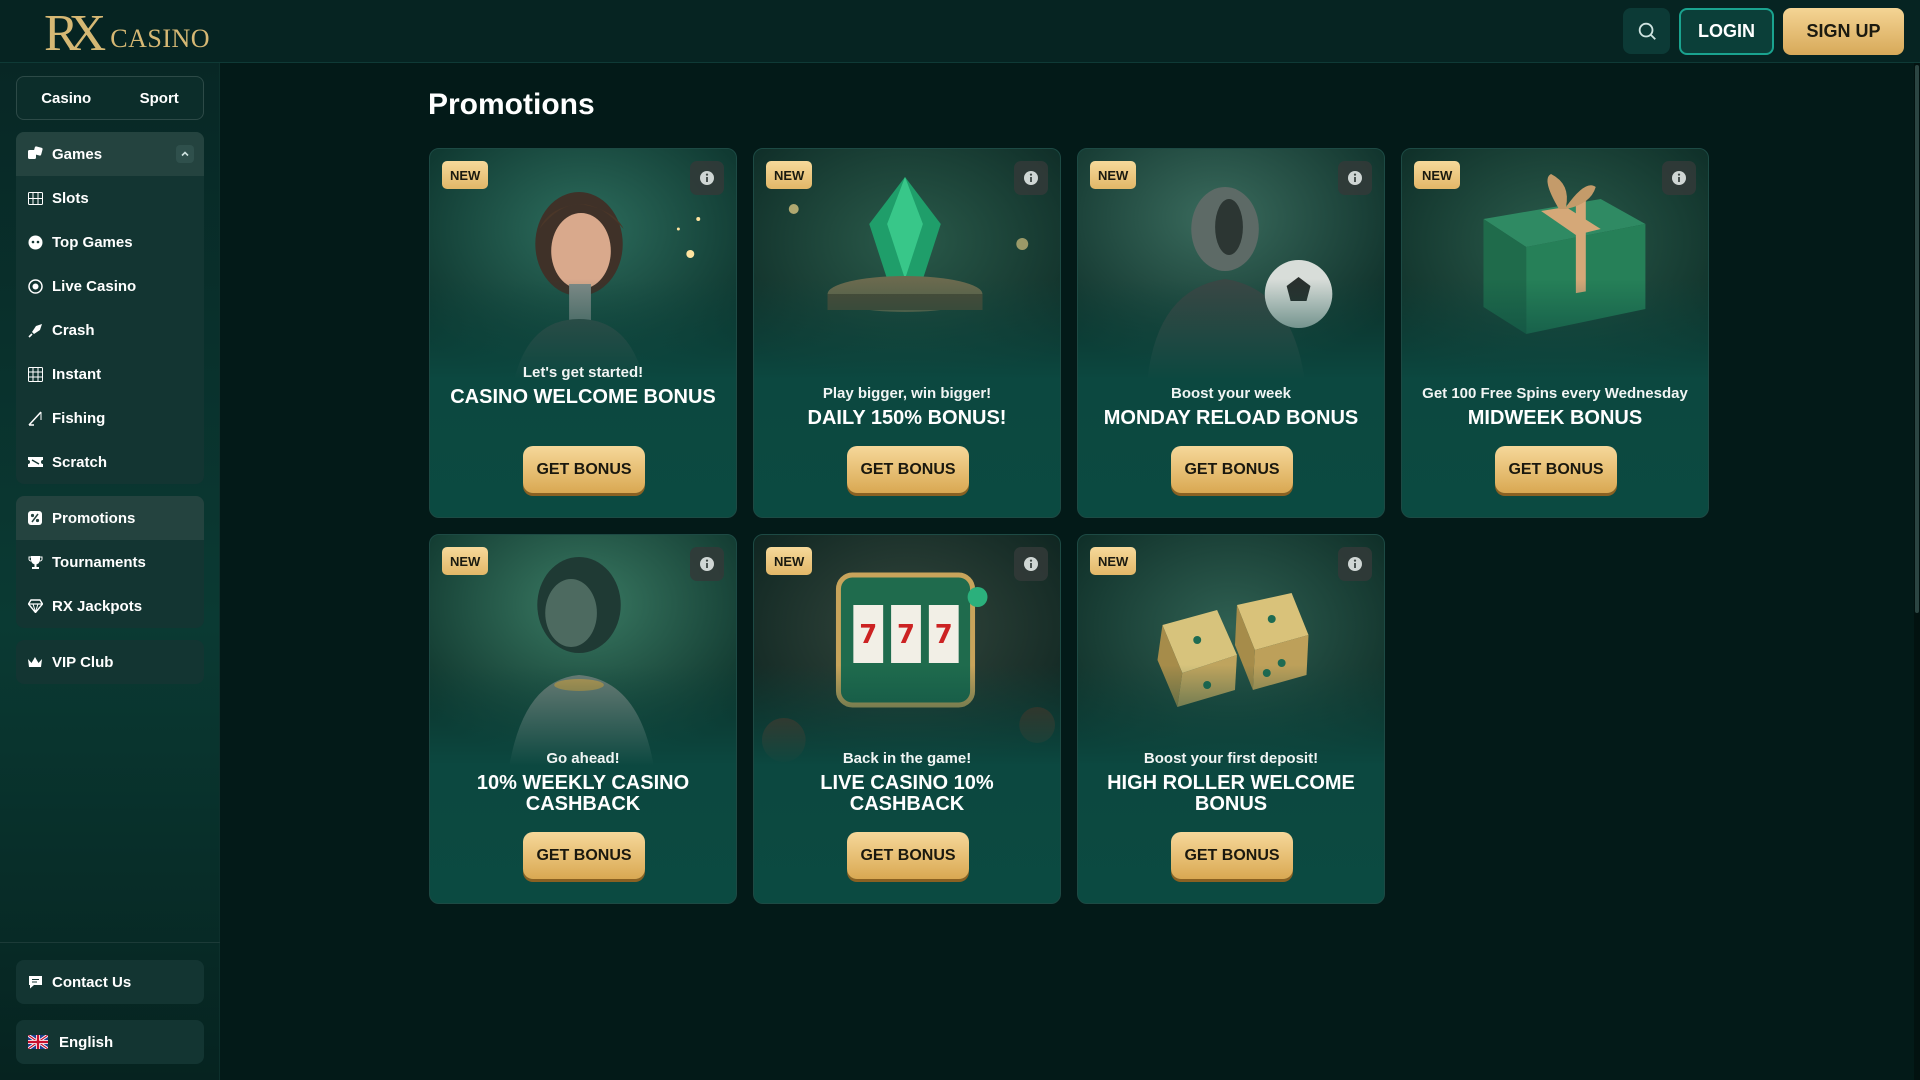  What do you see at coordinates (1726, 31) in the screenshot?
I see `login-button: LOGIN` at bounding box center [1726, 31].